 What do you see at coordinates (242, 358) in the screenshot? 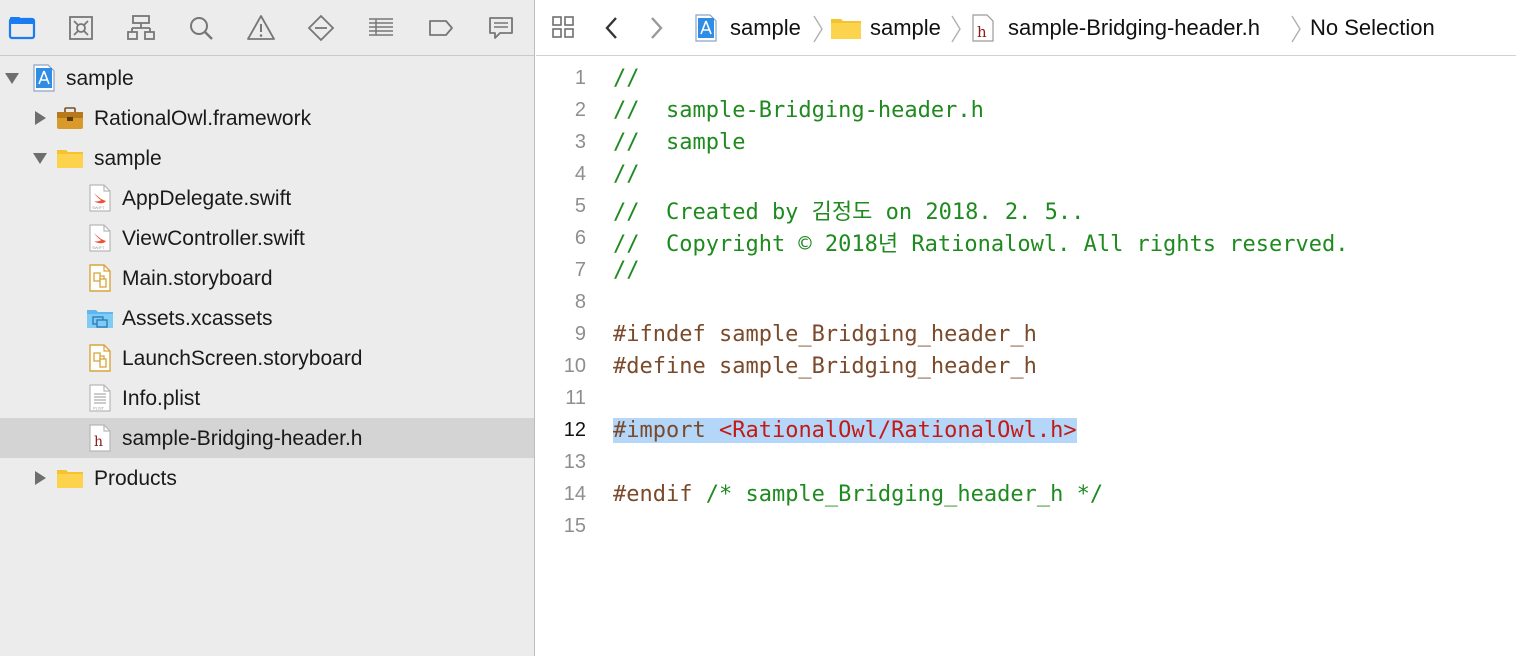
I see `tree-item-label: LaunchScreen.storyboard` at bounding box center [242, 358].